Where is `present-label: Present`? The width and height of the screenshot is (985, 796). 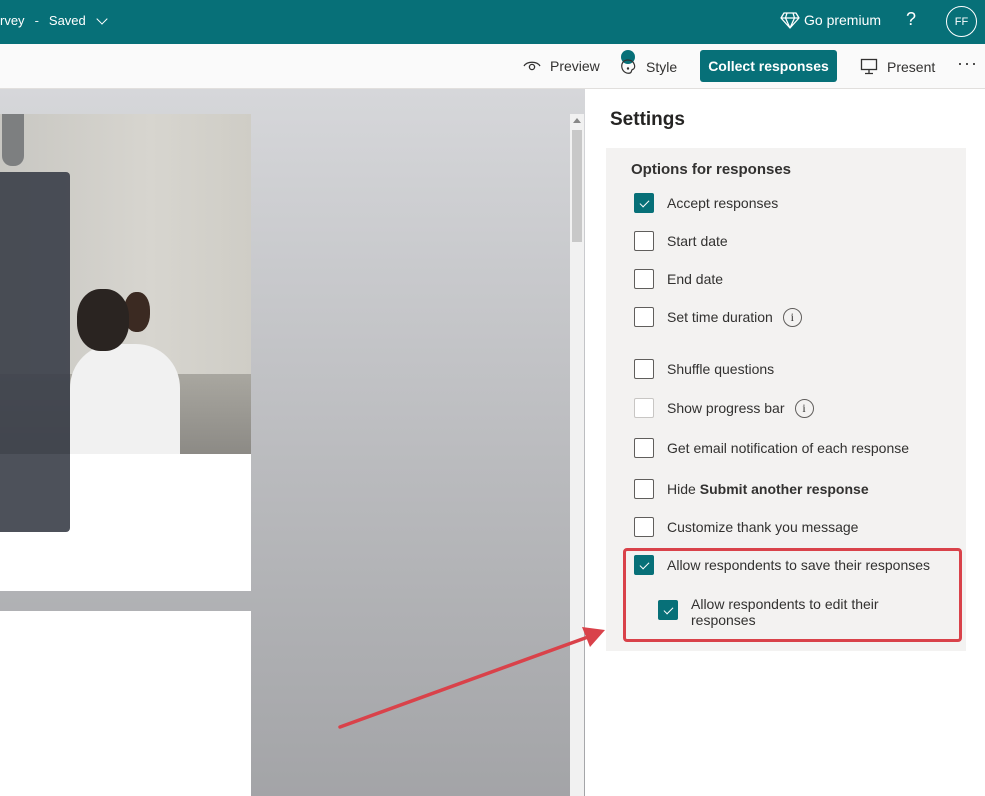 present-label: Present is located at coordinates (911, 66).